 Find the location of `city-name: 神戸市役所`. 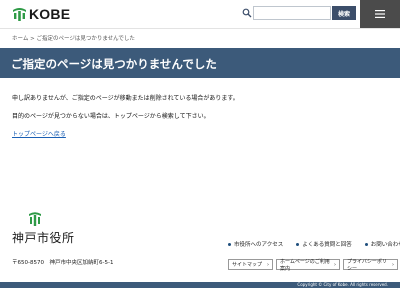

city-name: 神戸市役所 is located at coordinates (43, 238).